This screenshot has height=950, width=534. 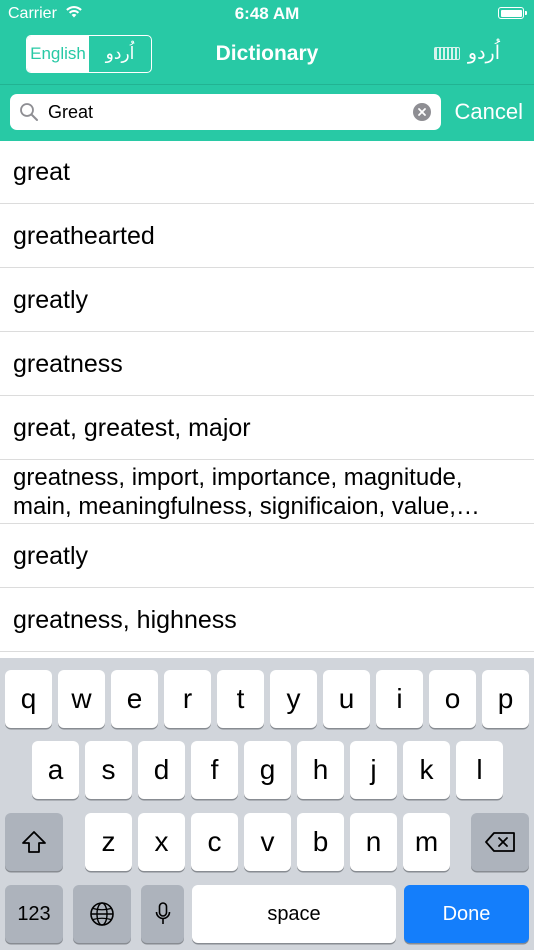 I want to click on key-v: v, so click(x=267, y=842).